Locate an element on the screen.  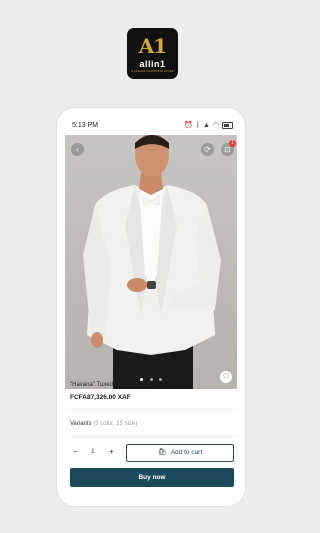
logo-mark: A1 is located at coordinates (152, 46).